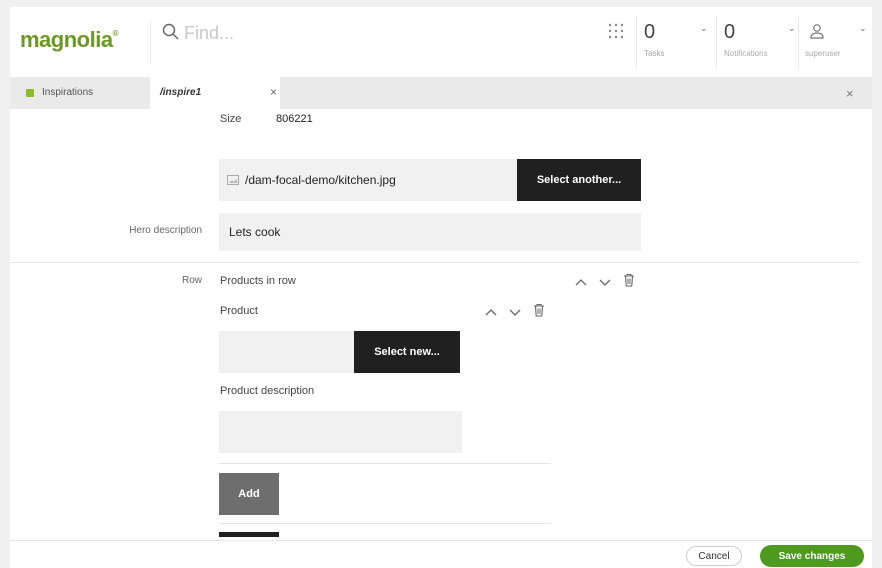 This screenshot has width=882, height=568. Describe the element at coordinates (430, 232) in the screenshot. I see `hero-description-field: Lets cook` at that location.